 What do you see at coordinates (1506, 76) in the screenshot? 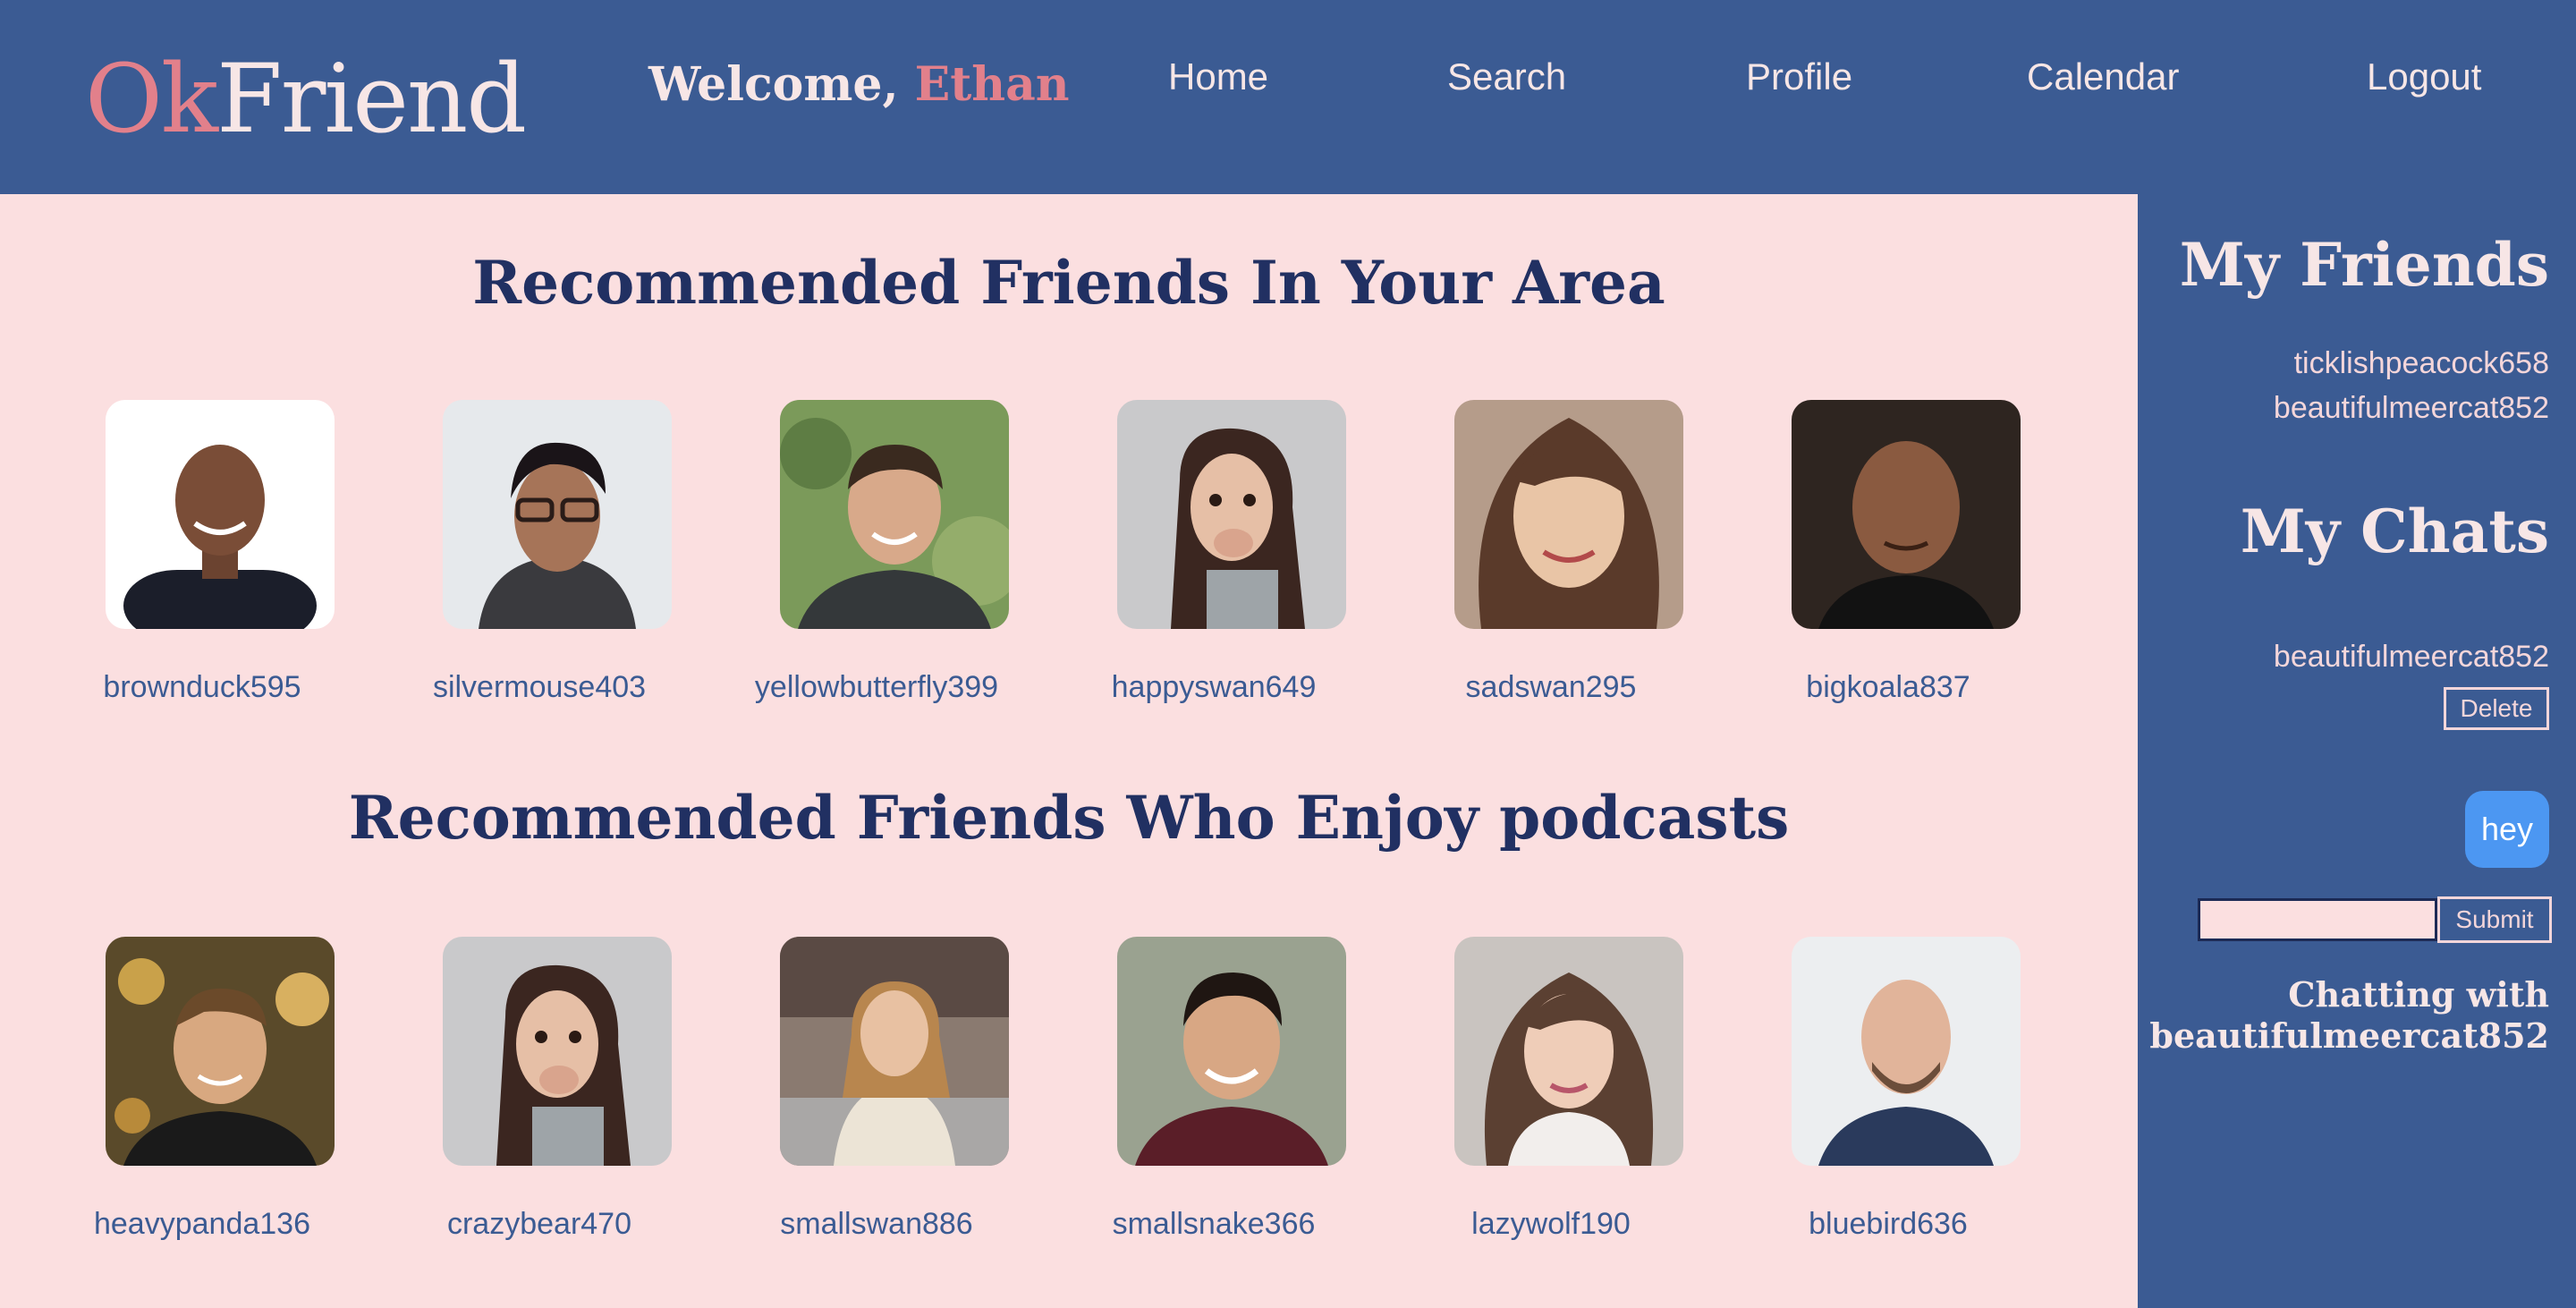
I see `nav-search-link: Search` at bounding box center [1506, 76].